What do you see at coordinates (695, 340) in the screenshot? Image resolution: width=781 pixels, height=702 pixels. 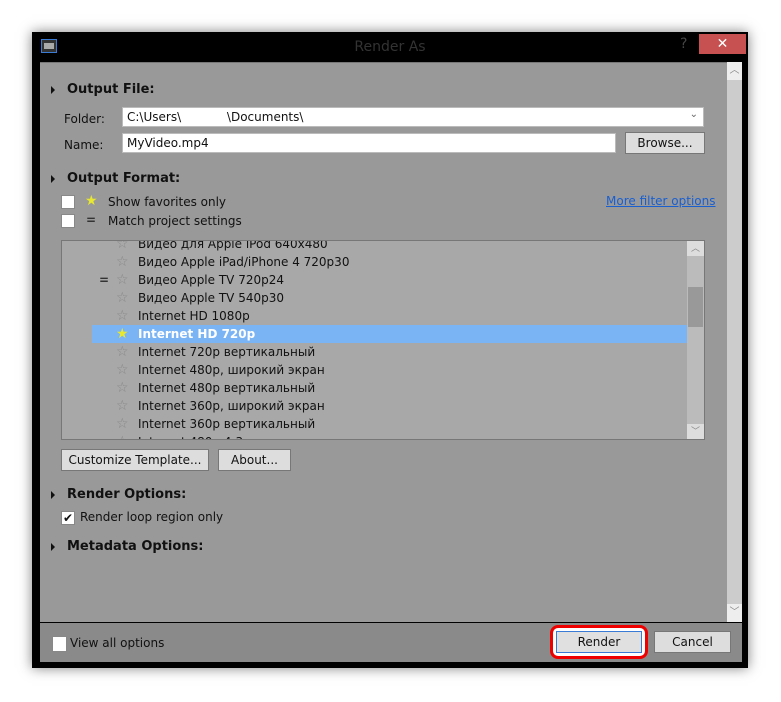 I see `list-scrollbar: ︿ ﹀` at bounding box center [695, 340].